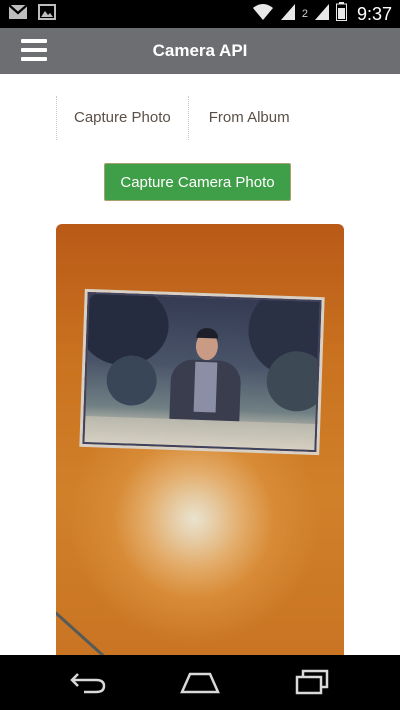 The image size is (400, 710). What do you see at coordinates (122, 118) in the screenshot?
I see `tab-capture-photo: Capture Photo` at bounding box center [122, 118].